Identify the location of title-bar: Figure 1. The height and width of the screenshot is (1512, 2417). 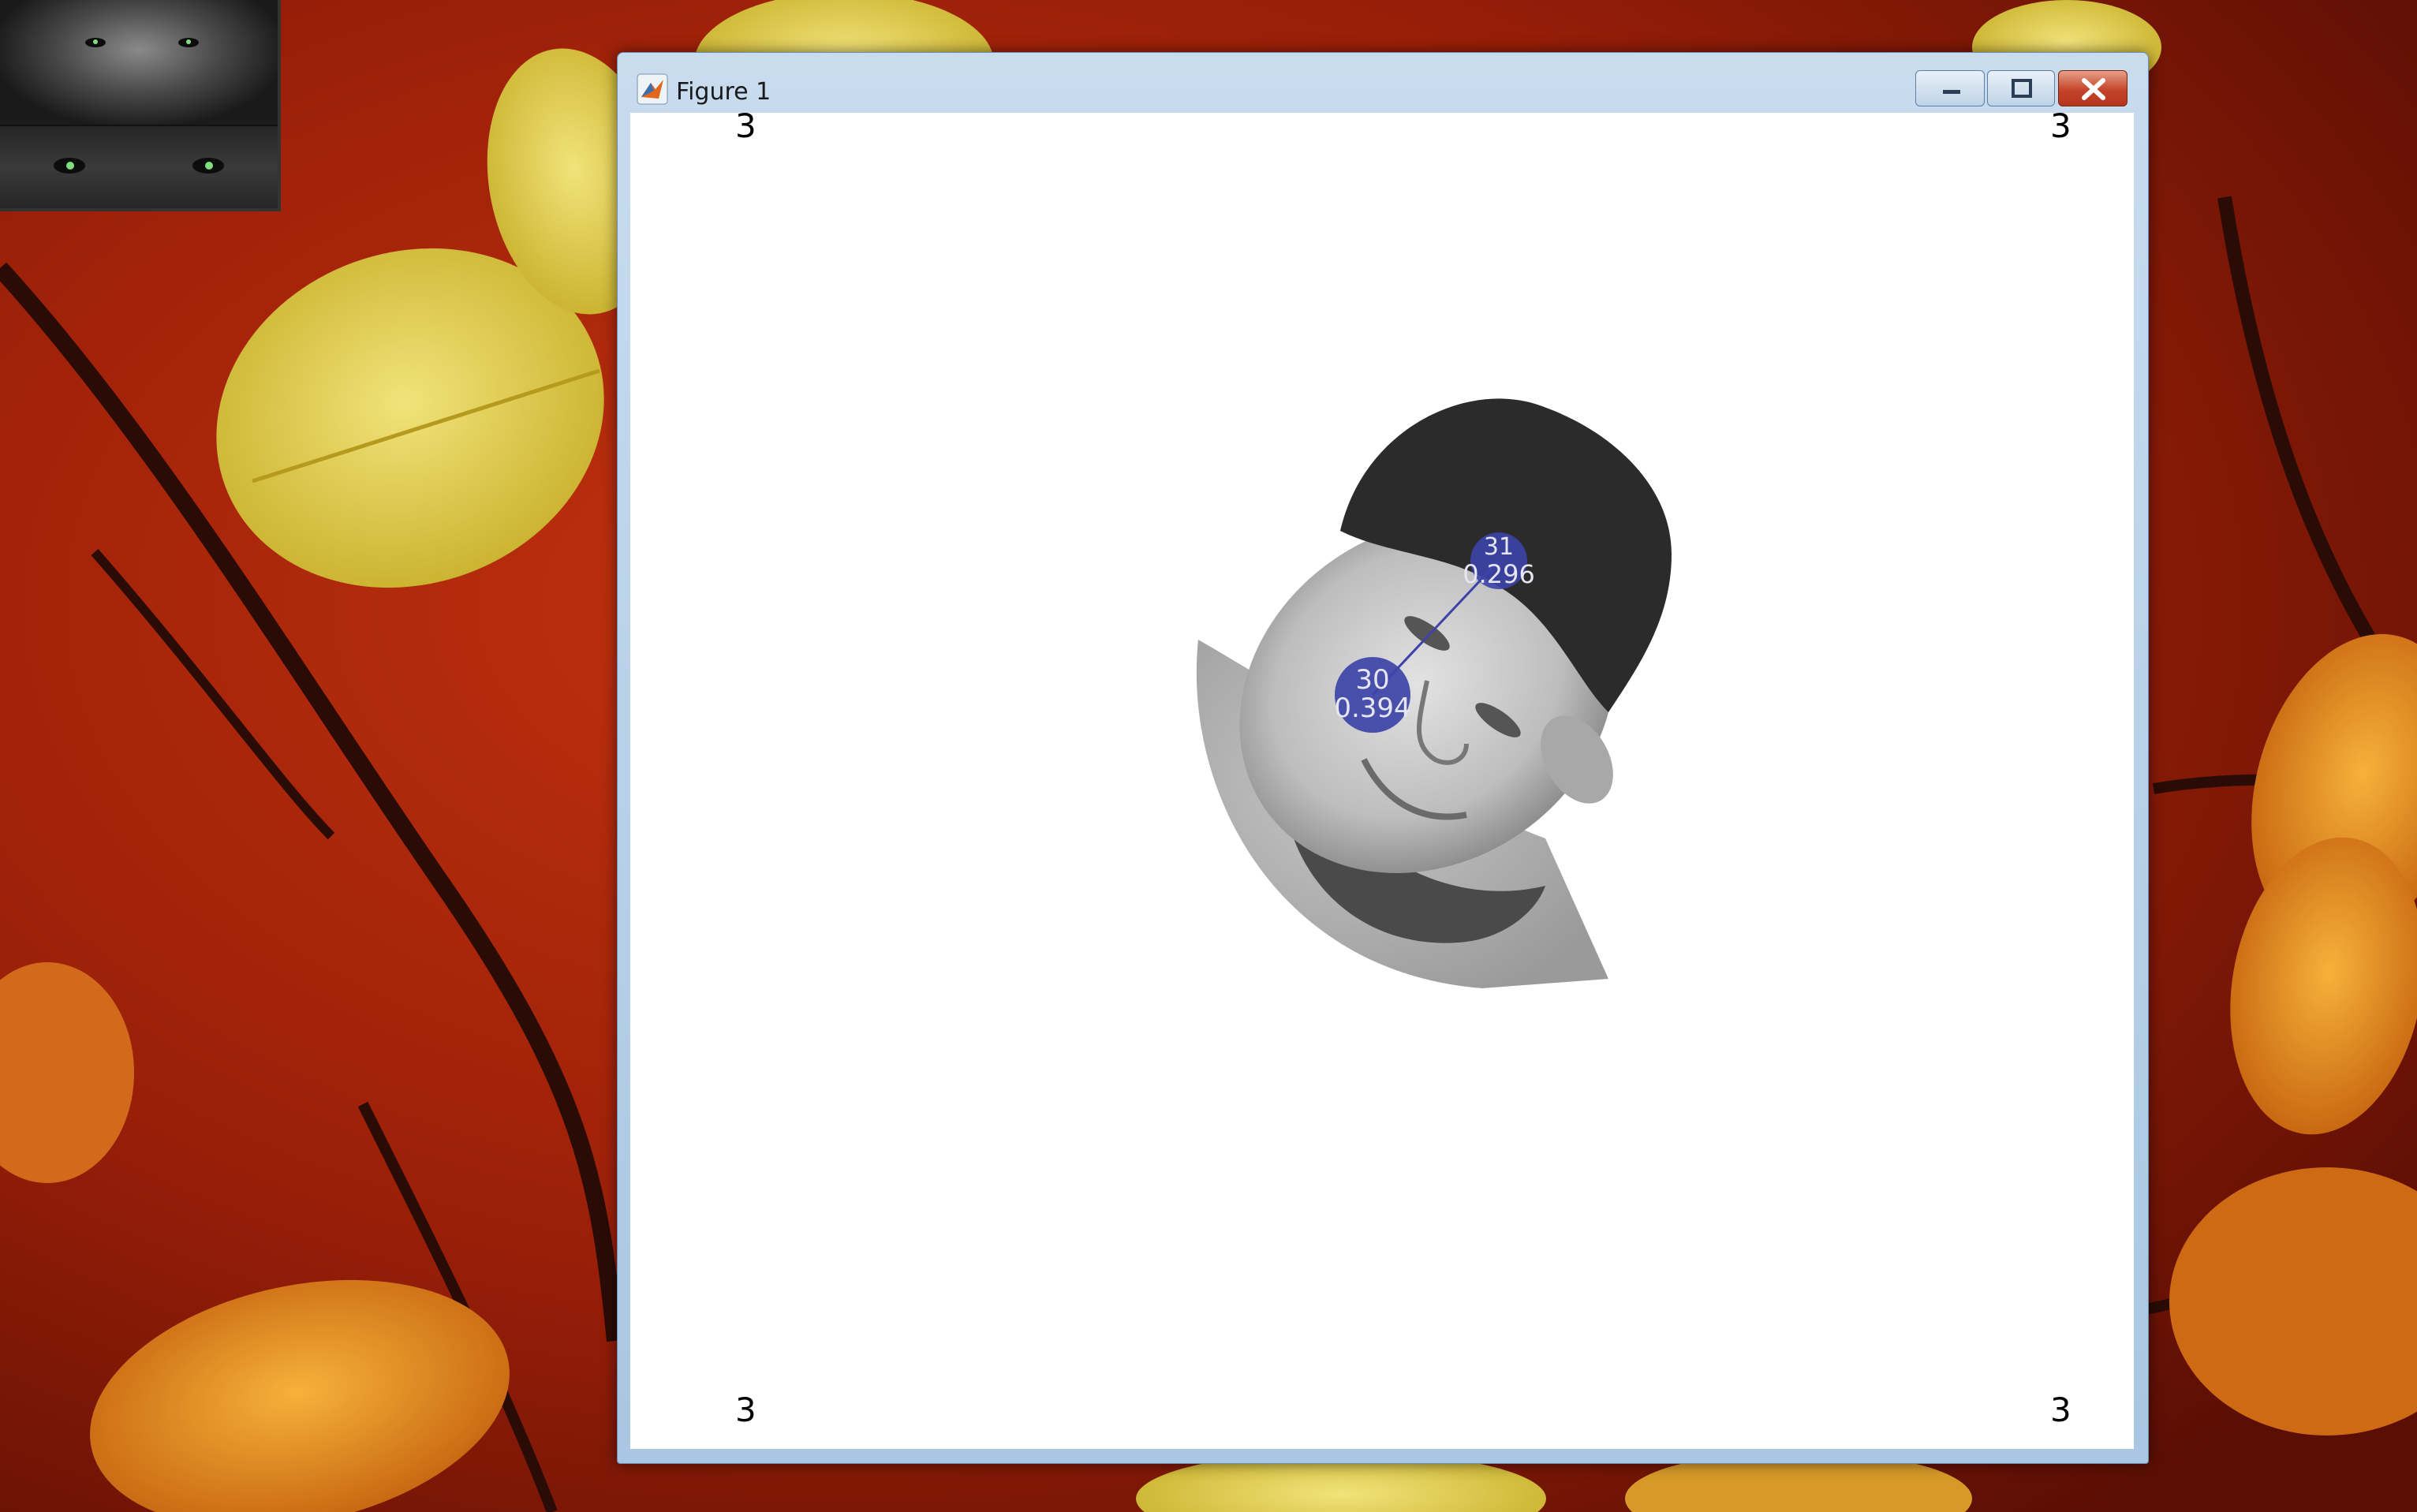
(1383, 81).